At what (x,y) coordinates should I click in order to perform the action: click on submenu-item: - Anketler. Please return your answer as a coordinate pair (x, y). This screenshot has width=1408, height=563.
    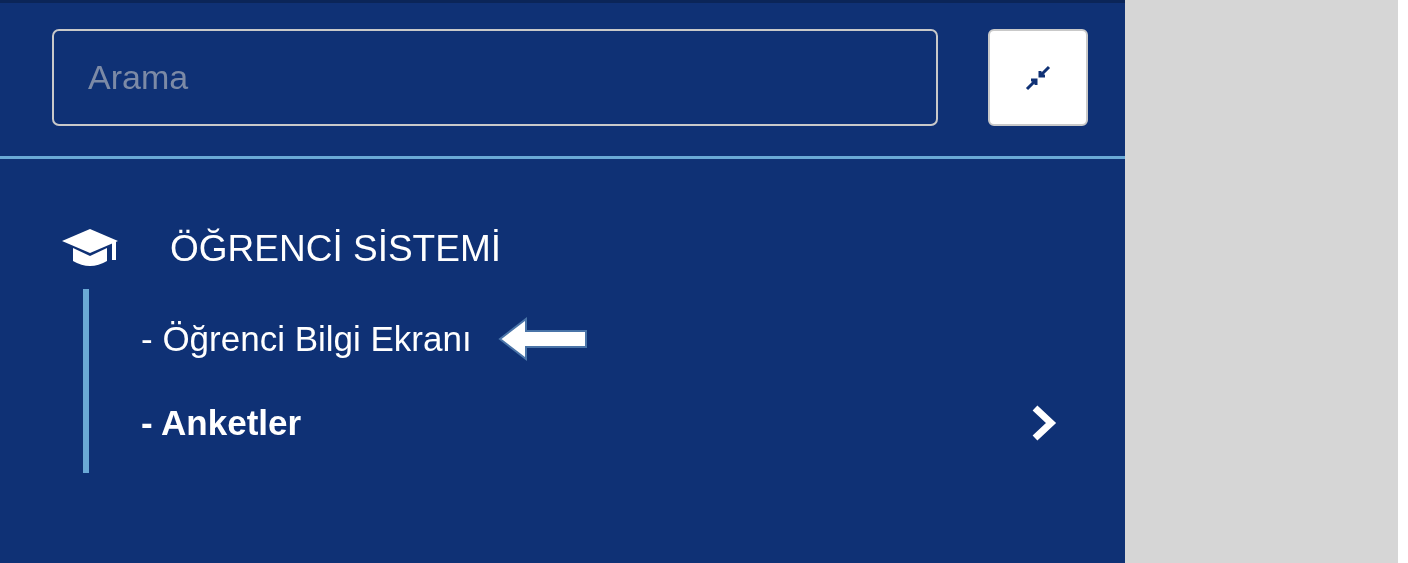
    Looking at the image, I should click on (221, 423).